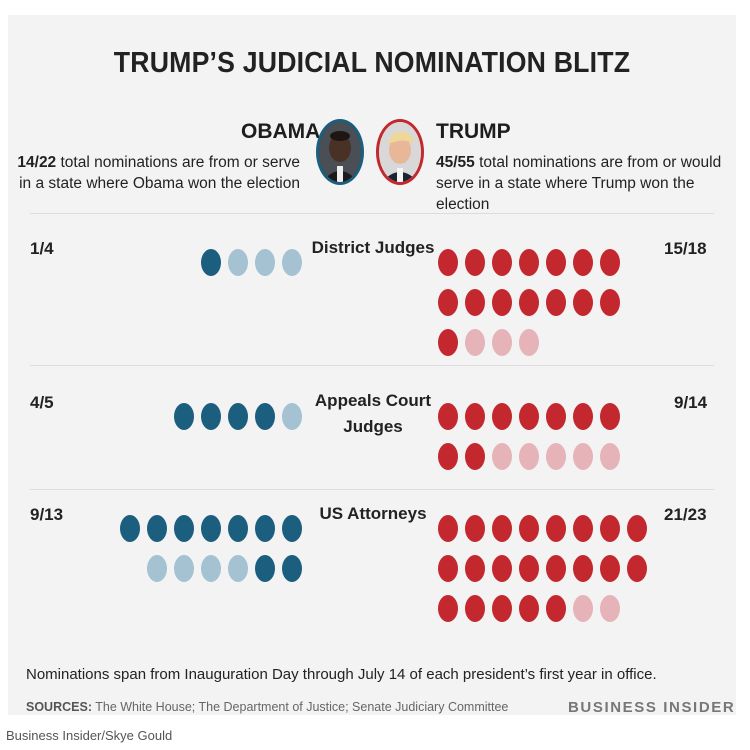 This screenshot has width=750, height=750. I want to click on trump-us-attorneys-count: 21/23, so click(685, 514).